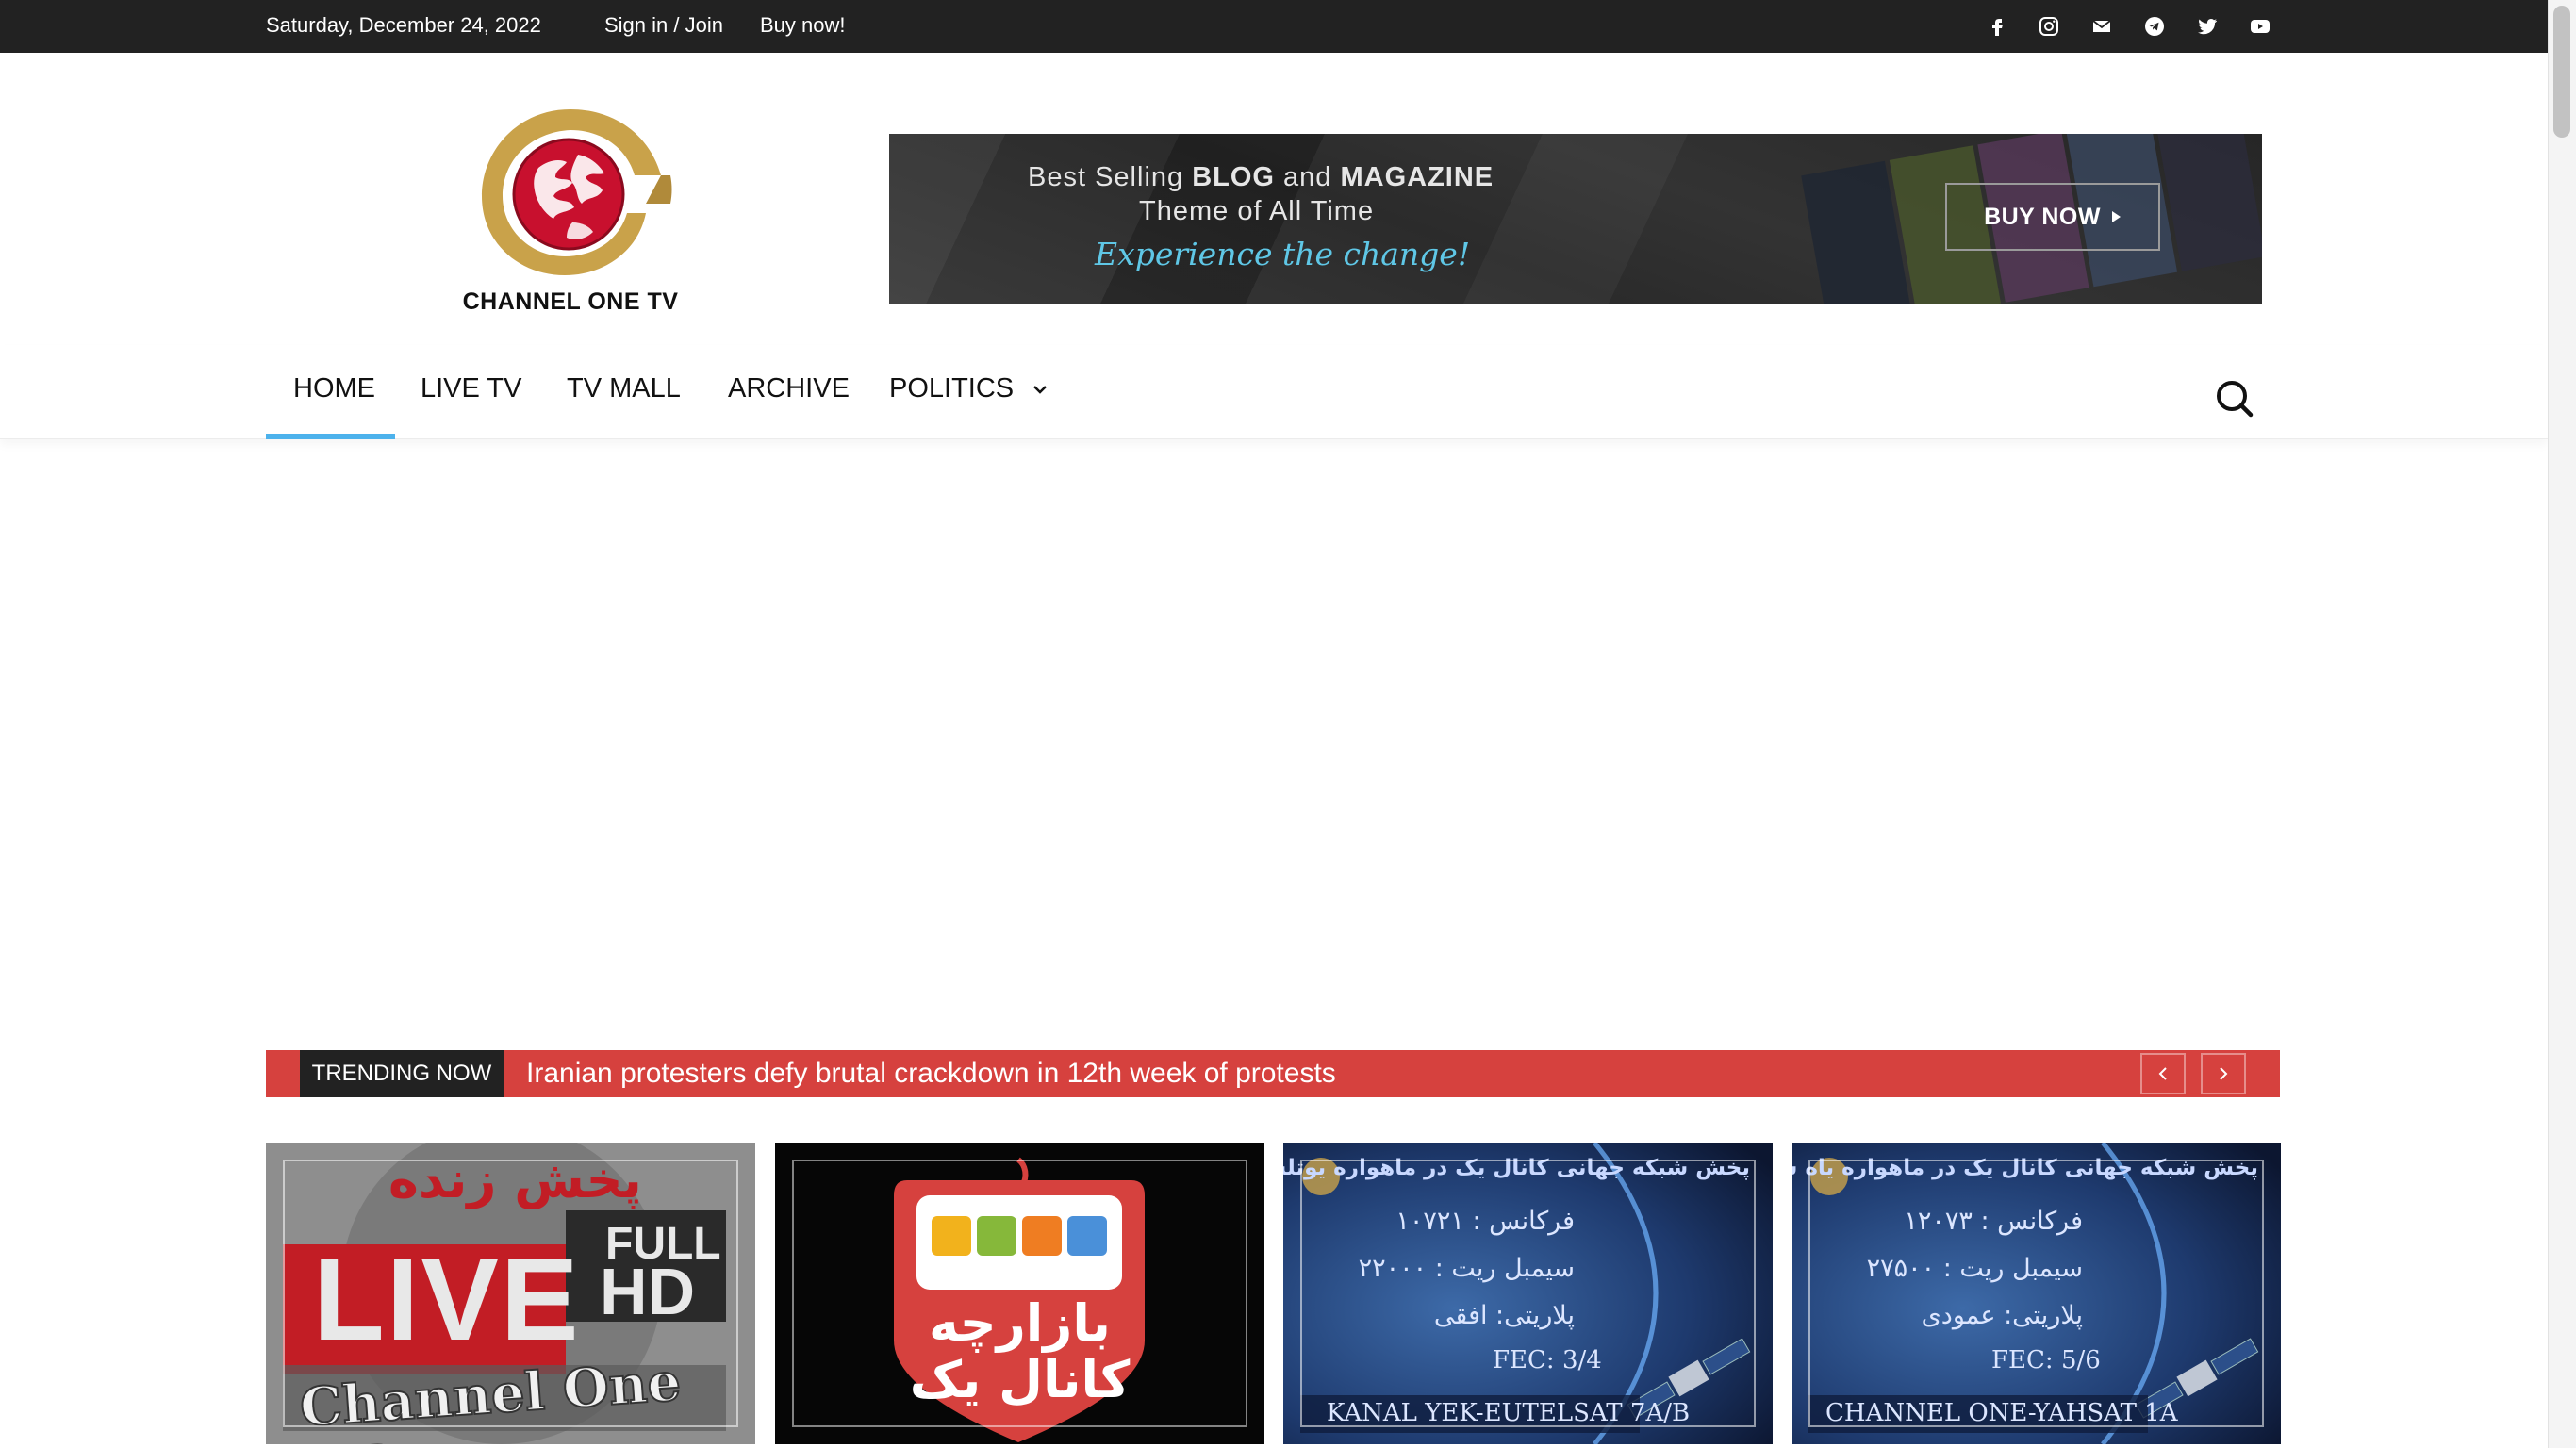 This screenshot has height=1448, width=2576. I want to click on chevron-down-icon, so click(1040, 390).